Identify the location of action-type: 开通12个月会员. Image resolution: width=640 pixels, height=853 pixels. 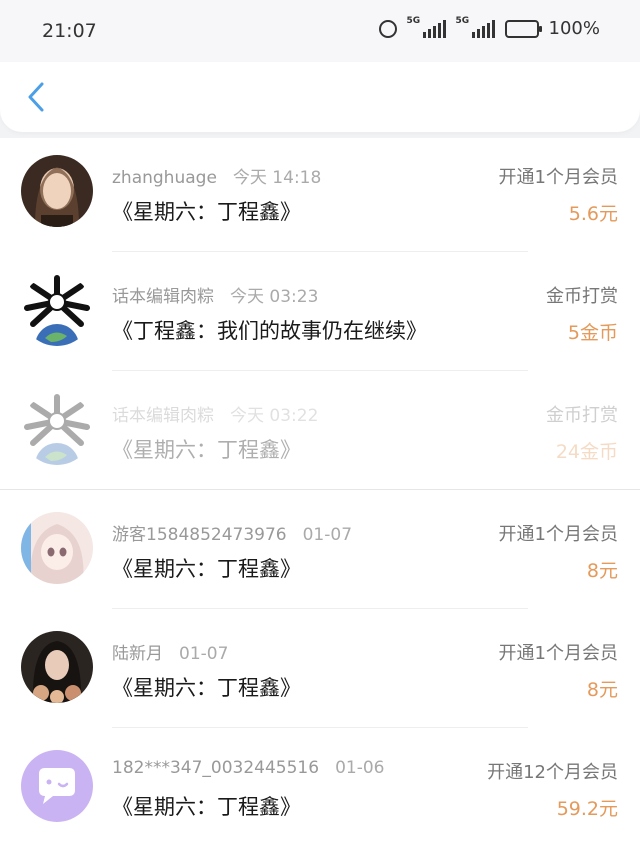
(552, 772).